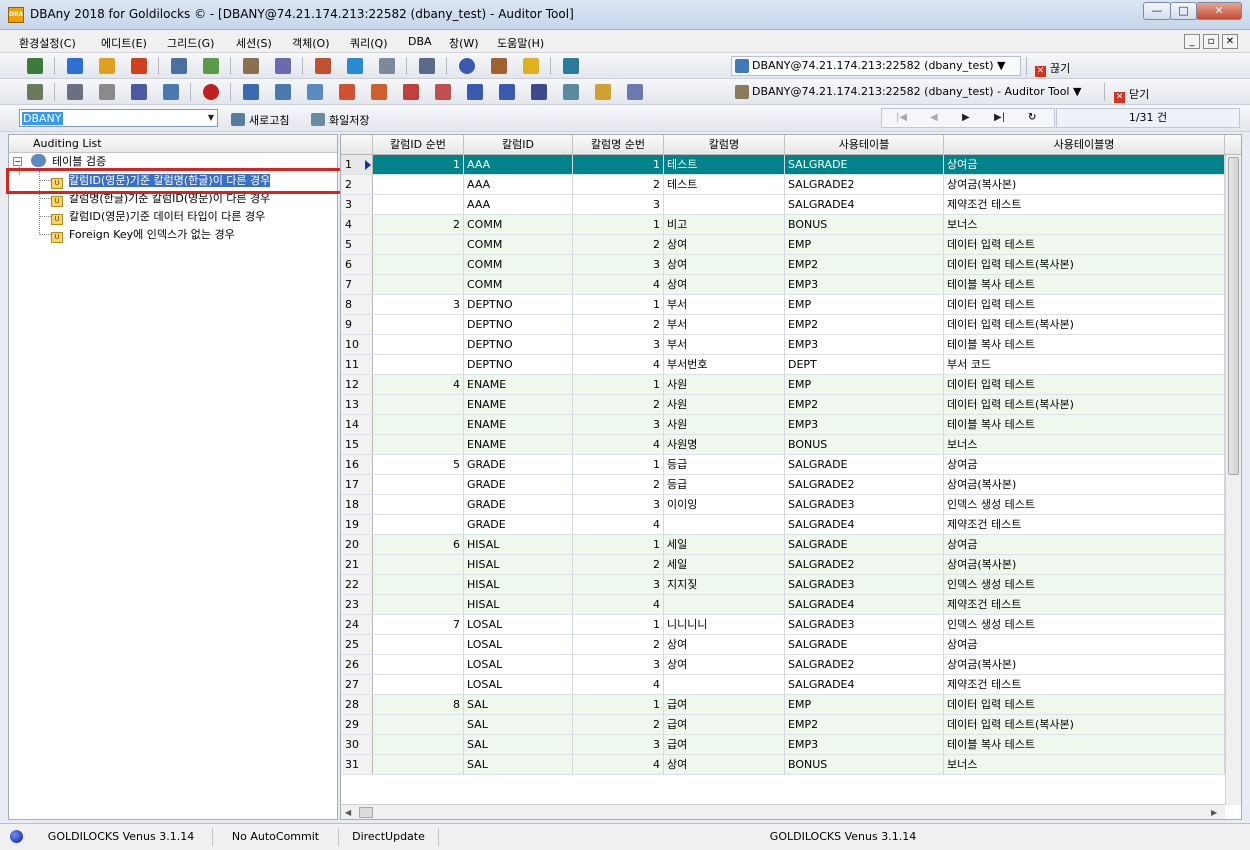  What do you see at coordinates (1084, 164) in the screenshot?
I see `cell-used-table-name: 상여금` at bounding box center [1084, 164].